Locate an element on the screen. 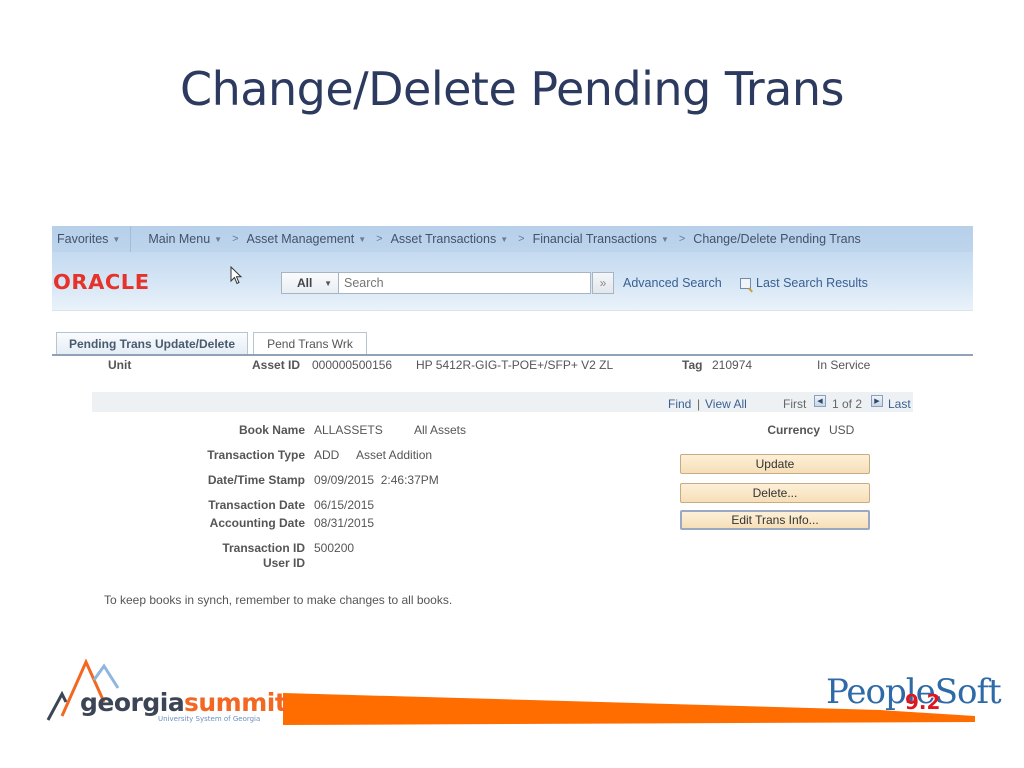 The height and width of the screenshot is (768, 1024). last-link: Last is located at coordinates (899, 404).